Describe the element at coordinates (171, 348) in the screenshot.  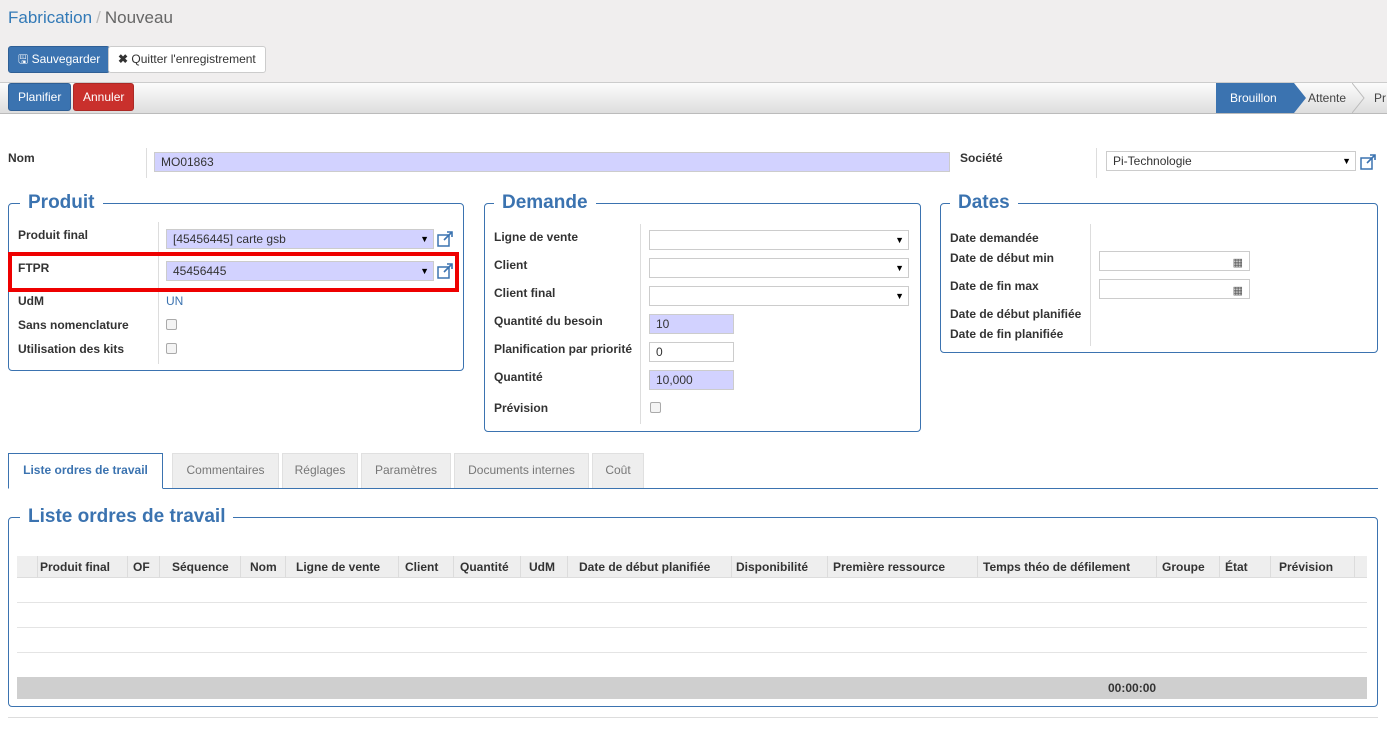
I see `kits-checkbox` at that location.